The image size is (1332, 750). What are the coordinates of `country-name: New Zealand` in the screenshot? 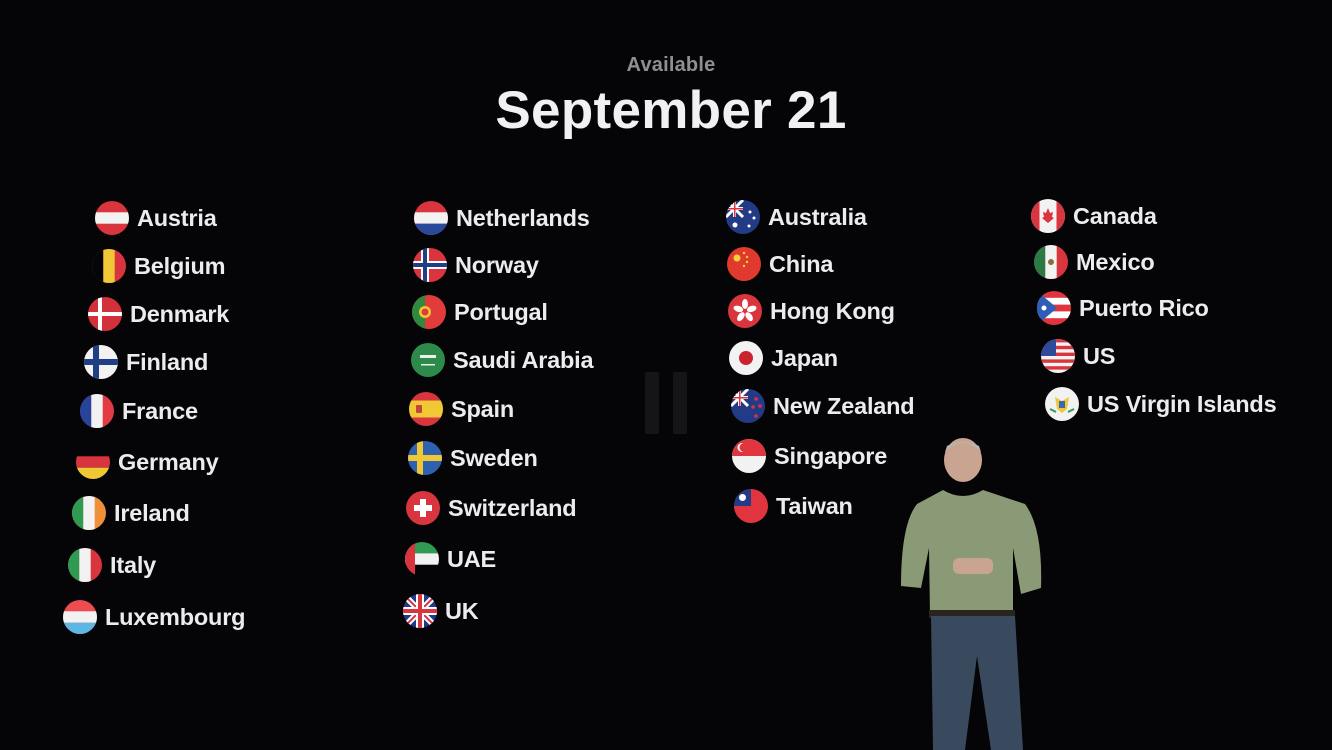 It's located at (844, 405).